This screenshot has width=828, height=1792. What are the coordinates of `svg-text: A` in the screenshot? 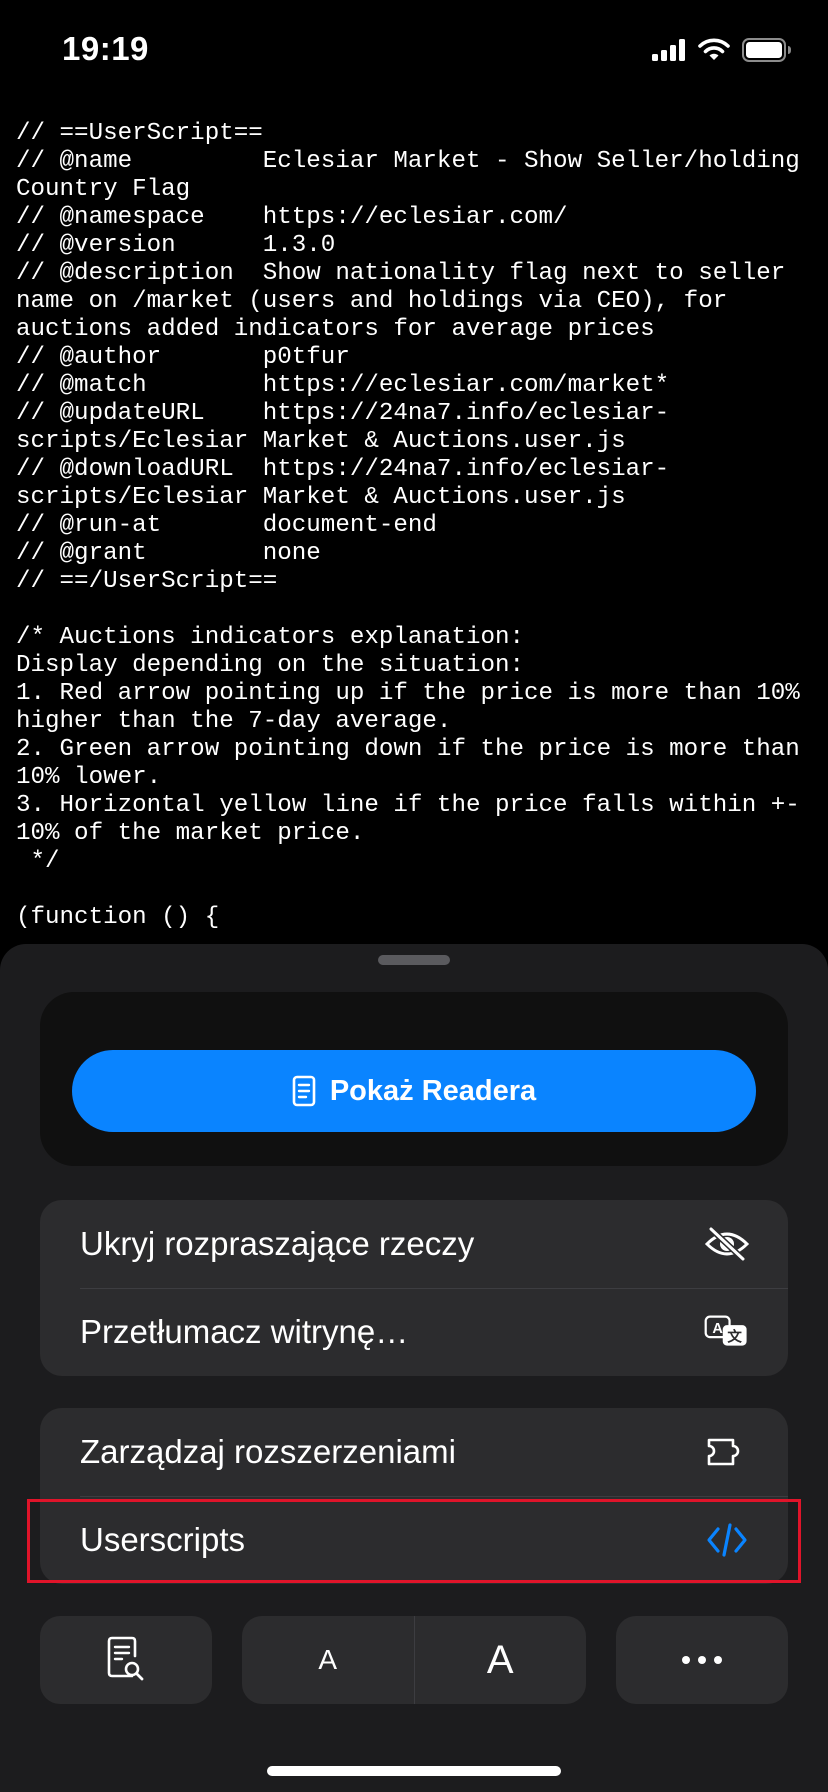 It's located at (717, 1329).